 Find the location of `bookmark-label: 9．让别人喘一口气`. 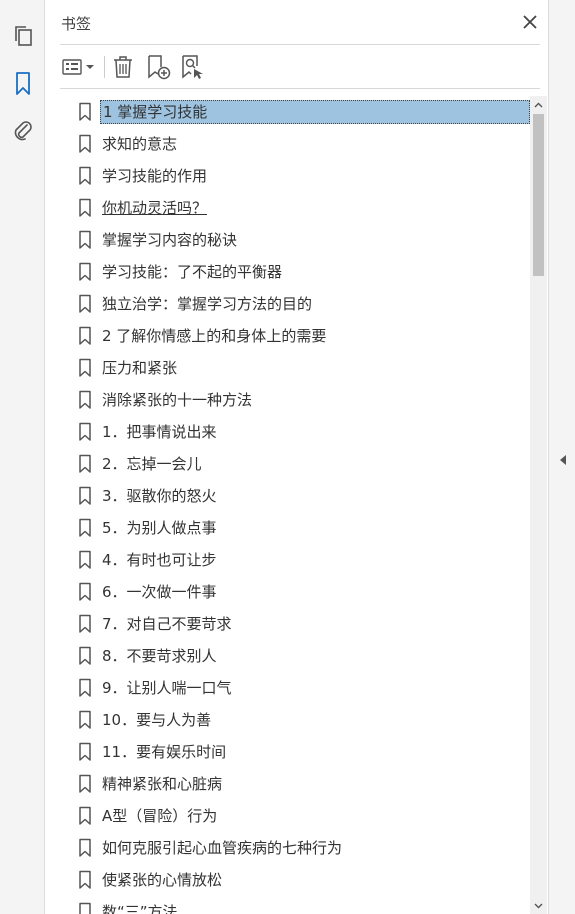

bookmark-label: 9．让别人喘一口气 is located at coordinates (167, 688).